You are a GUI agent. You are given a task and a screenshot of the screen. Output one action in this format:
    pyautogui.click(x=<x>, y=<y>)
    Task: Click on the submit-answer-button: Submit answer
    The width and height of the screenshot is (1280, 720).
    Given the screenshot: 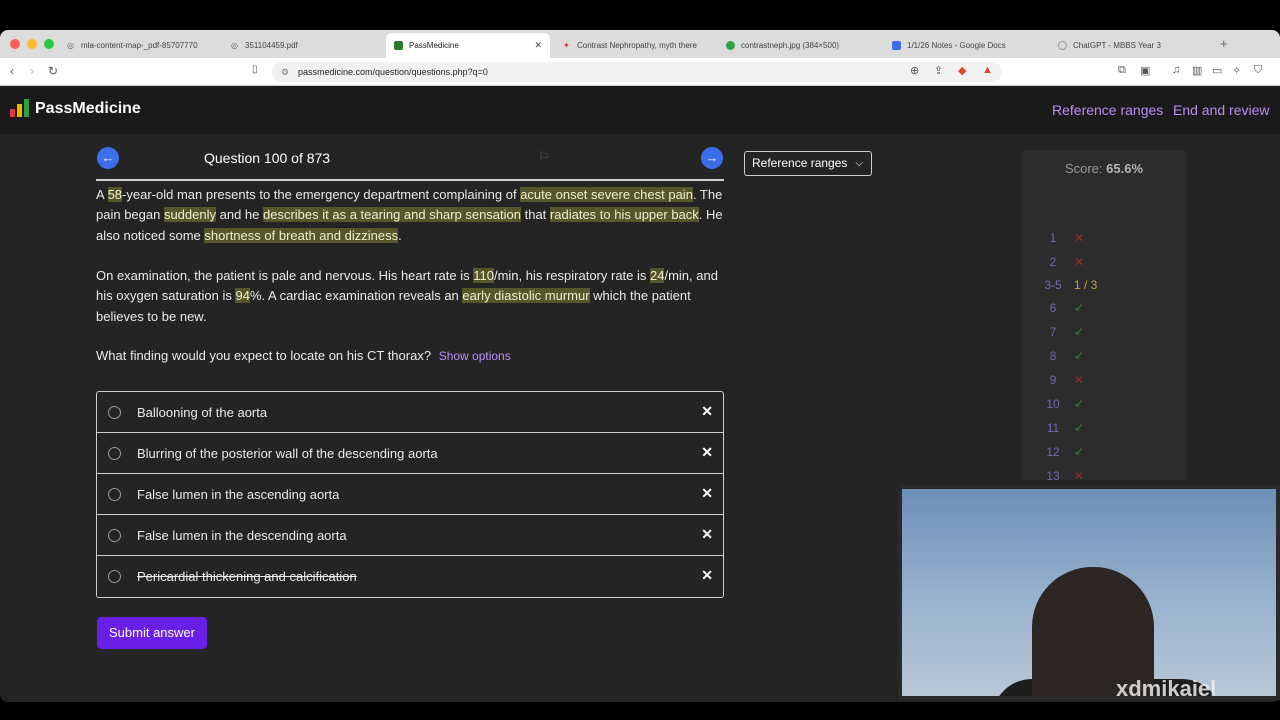 What is the action you would take?
    pyautogui.click(x=152, y=633)
    